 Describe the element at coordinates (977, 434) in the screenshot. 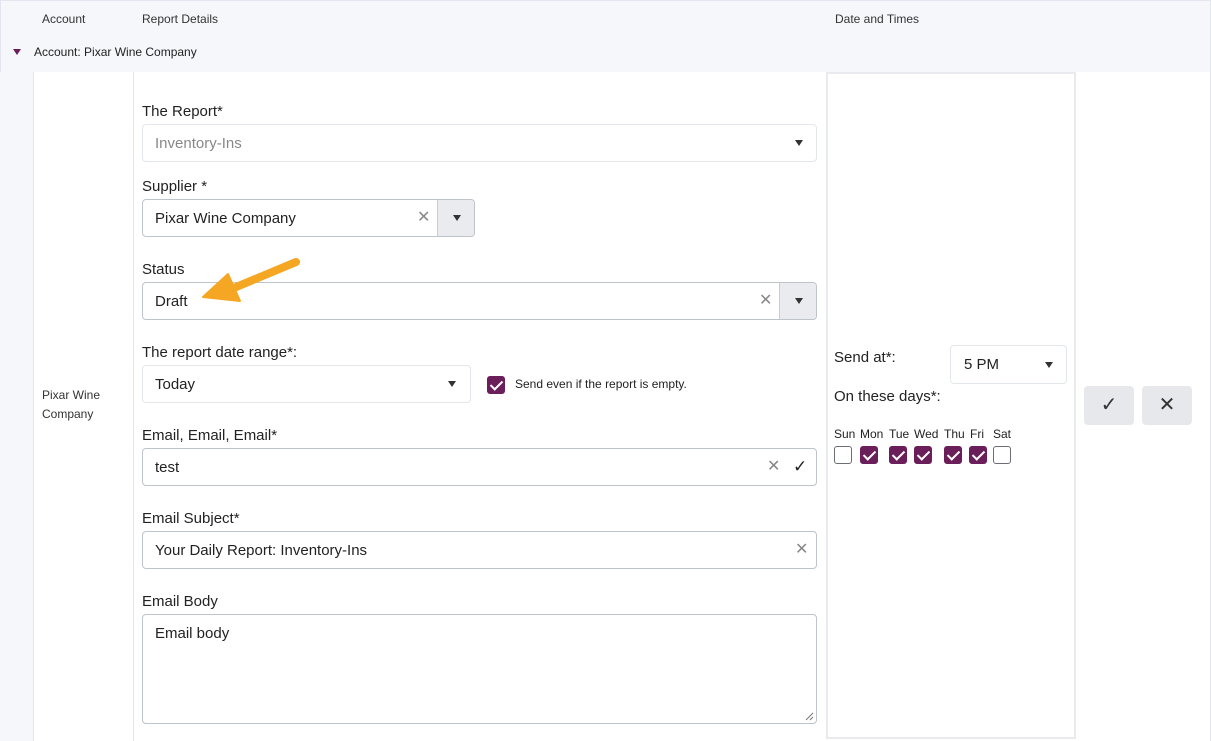

I see `day-label-fri: Fri` at that location.